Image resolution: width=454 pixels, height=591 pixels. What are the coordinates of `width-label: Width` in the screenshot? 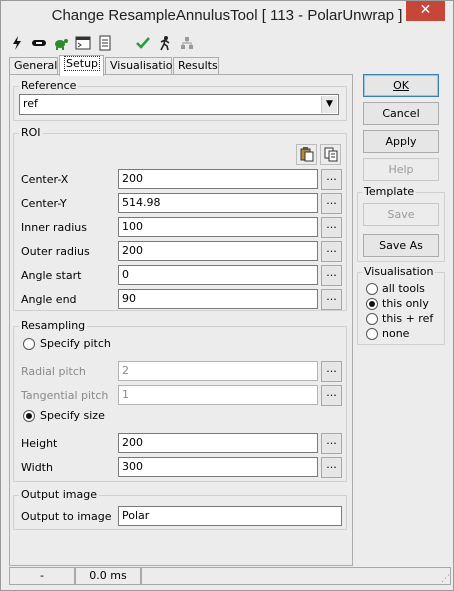 It's located at (37, 467).